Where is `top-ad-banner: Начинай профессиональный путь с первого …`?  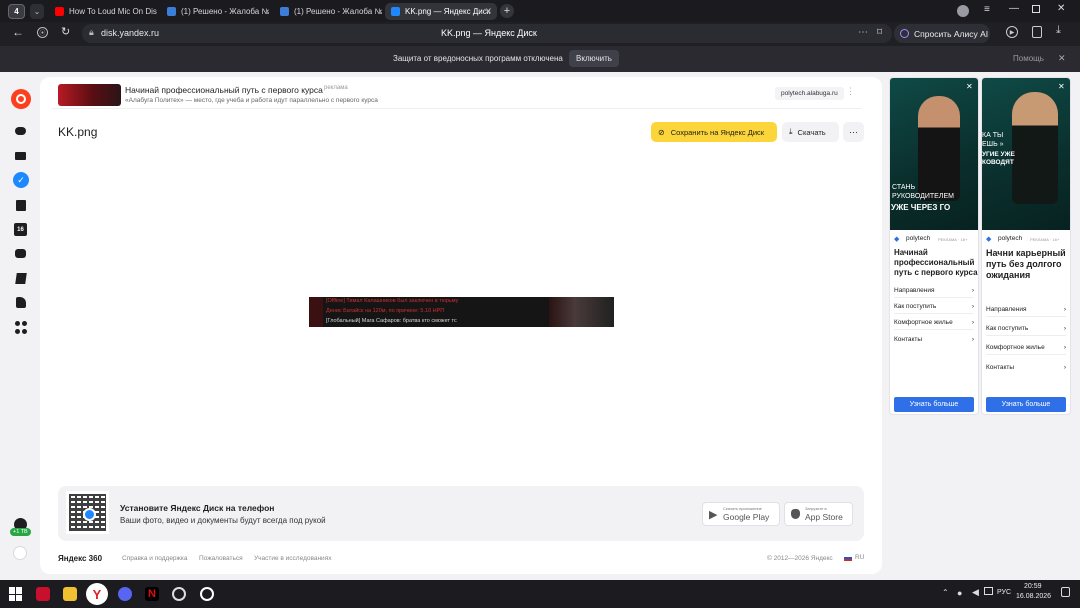 top-ad-banner: Начинай профессиональный путь с первого … is located at coordinates (457, 95).